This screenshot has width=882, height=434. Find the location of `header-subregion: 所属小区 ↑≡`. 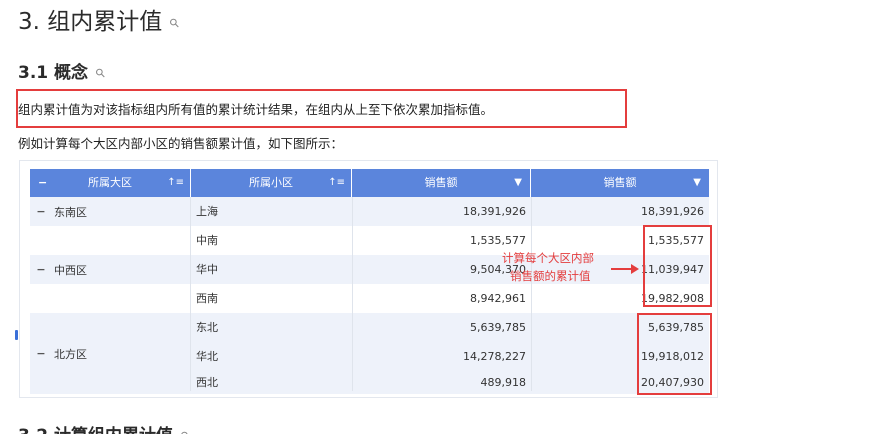

header-subregion: 所属小区 ↑≡ is located at coordinates (271, 183).